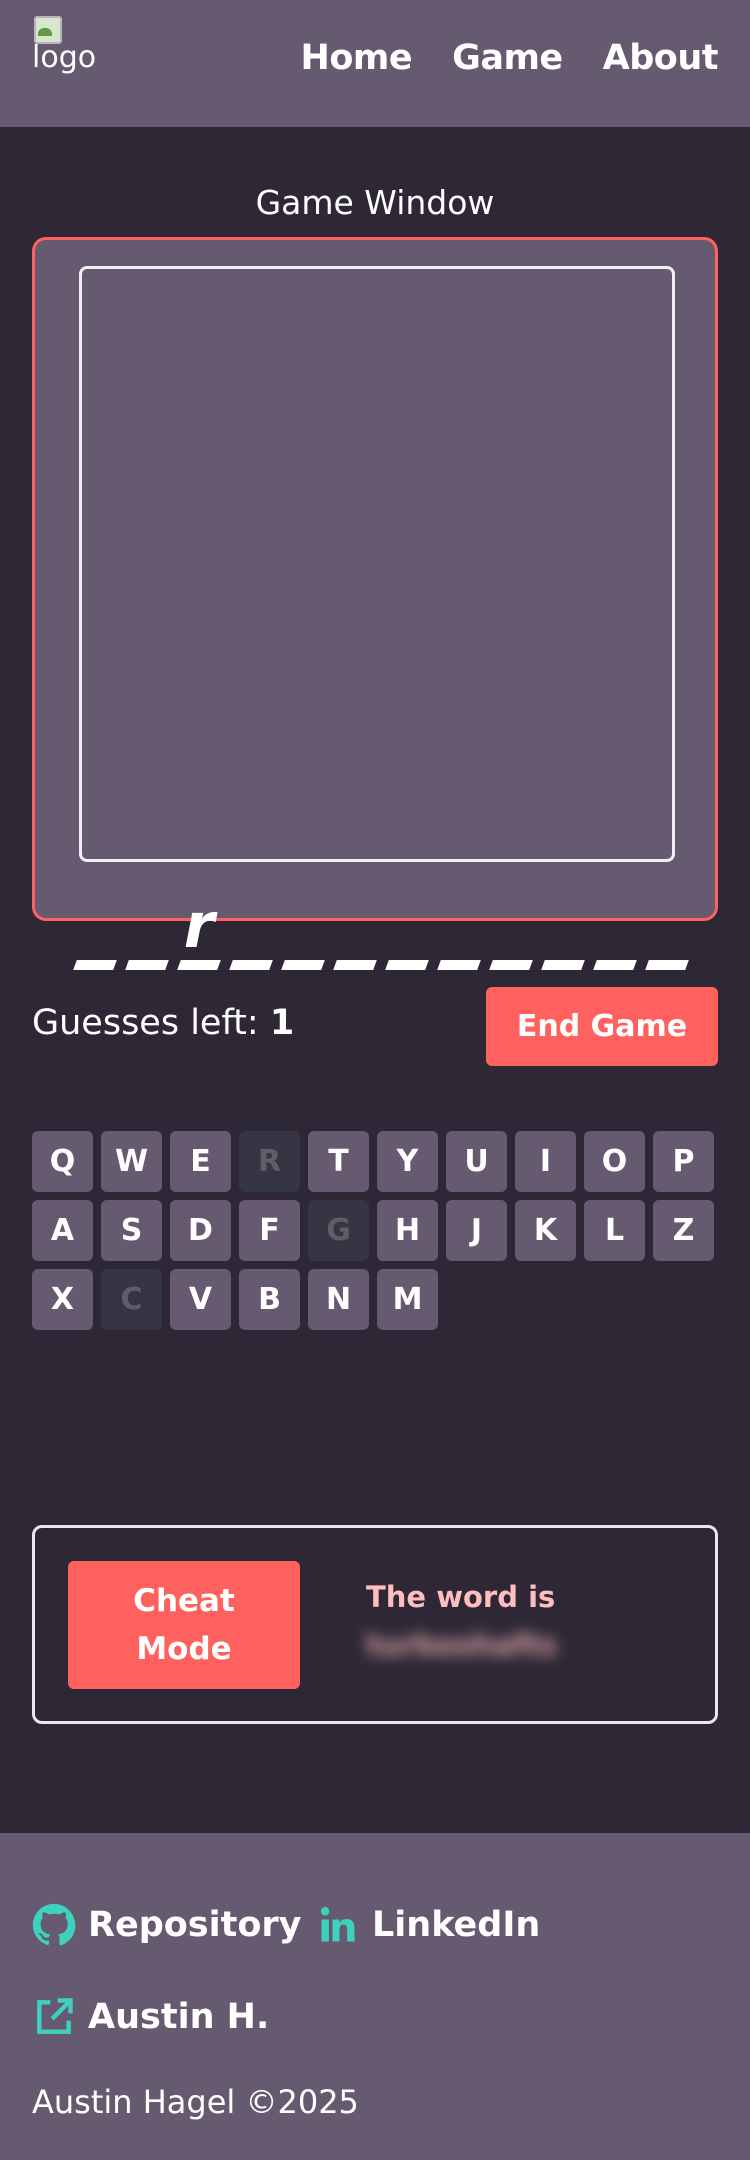  Describe the element at coordinates (195, 1925) in the screenshot. I see `repository-label: Repository` at that location.